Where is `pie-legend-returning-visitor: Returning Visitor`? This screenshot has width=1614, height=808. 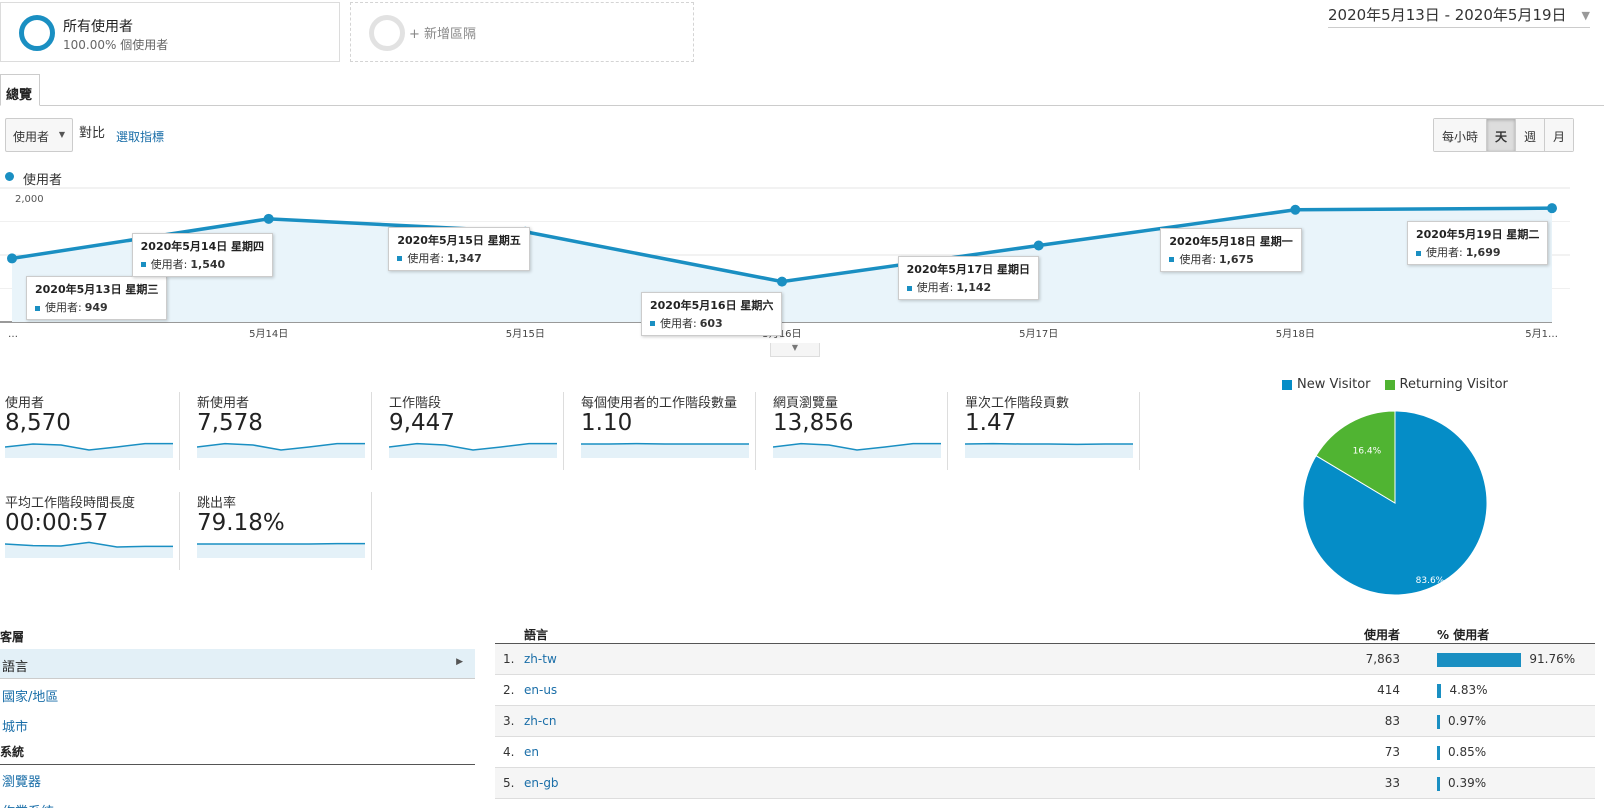
pie-legend-returning-visitor: Returning Visitor is located at coordinates (1446, 384).